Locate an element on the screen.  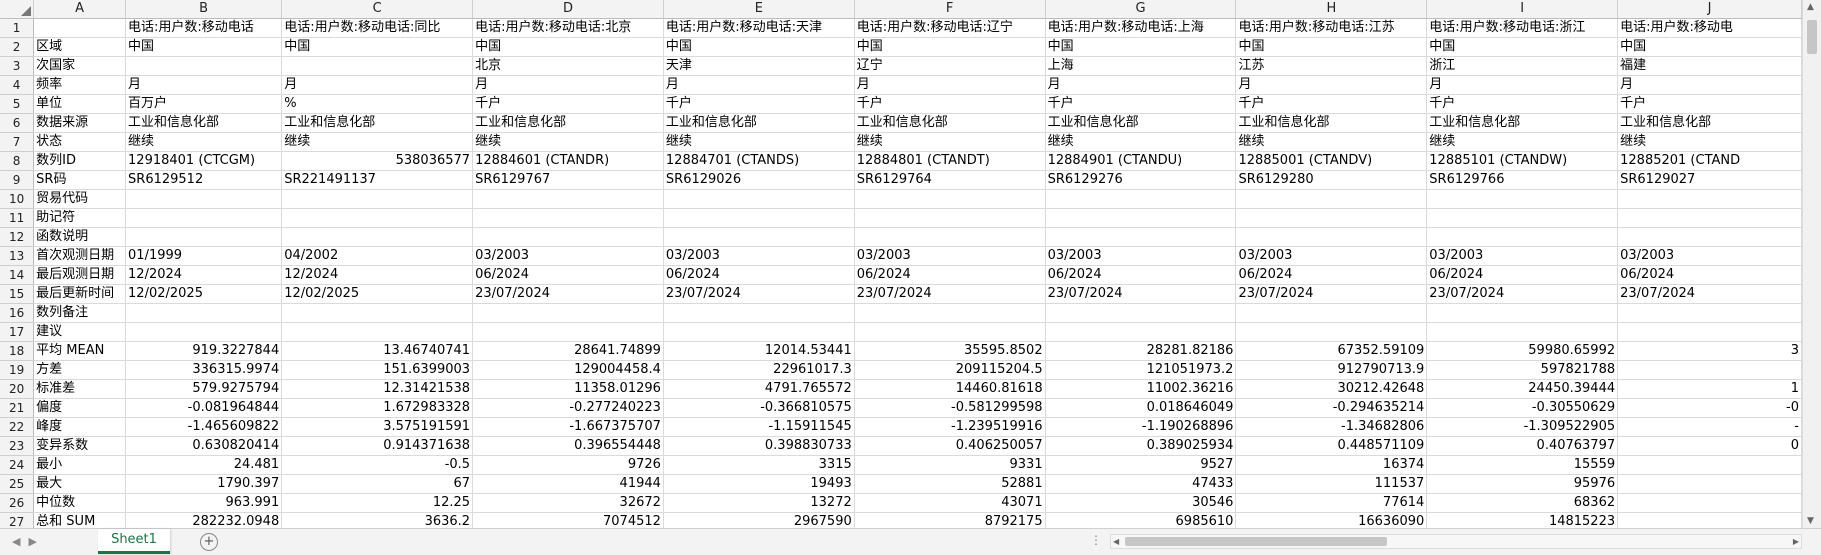
cell: 2967590 is located at coordinates (759, 520).